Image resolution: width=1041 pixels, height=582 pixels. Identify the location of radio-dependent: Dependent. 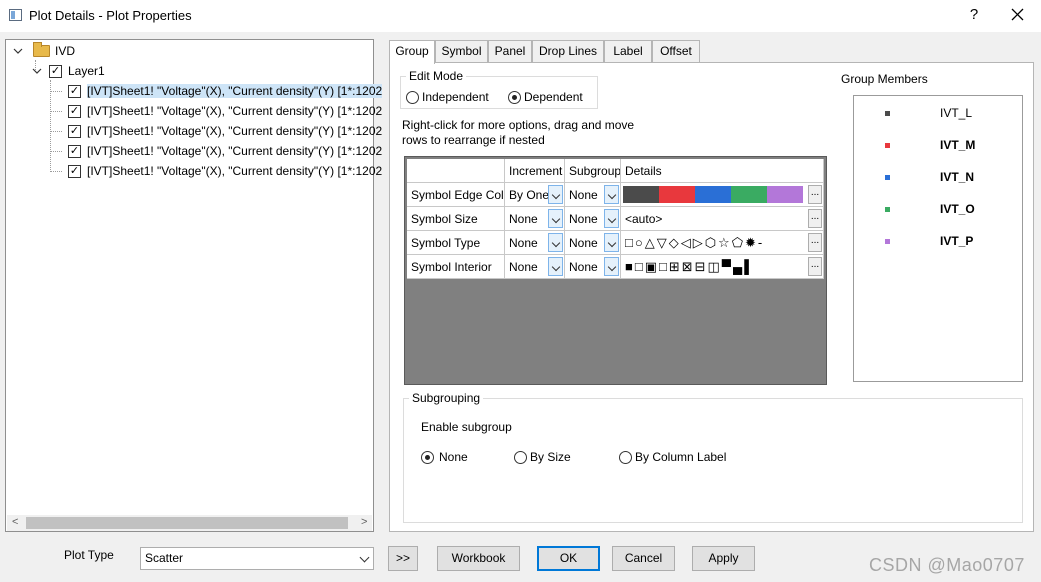
(545, 97).